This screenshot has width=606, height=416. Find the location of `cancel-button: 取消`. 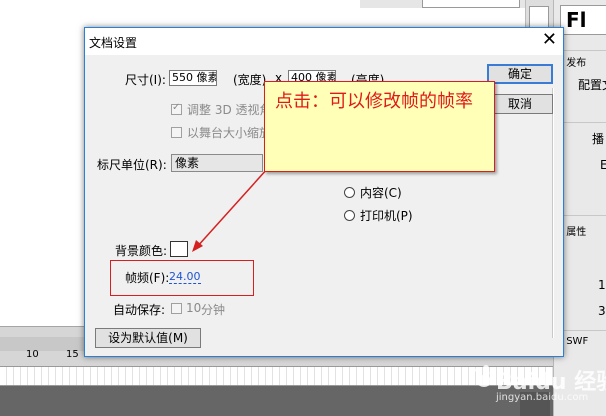

cancel-button: 取消 is located at coordinates (520, 104).